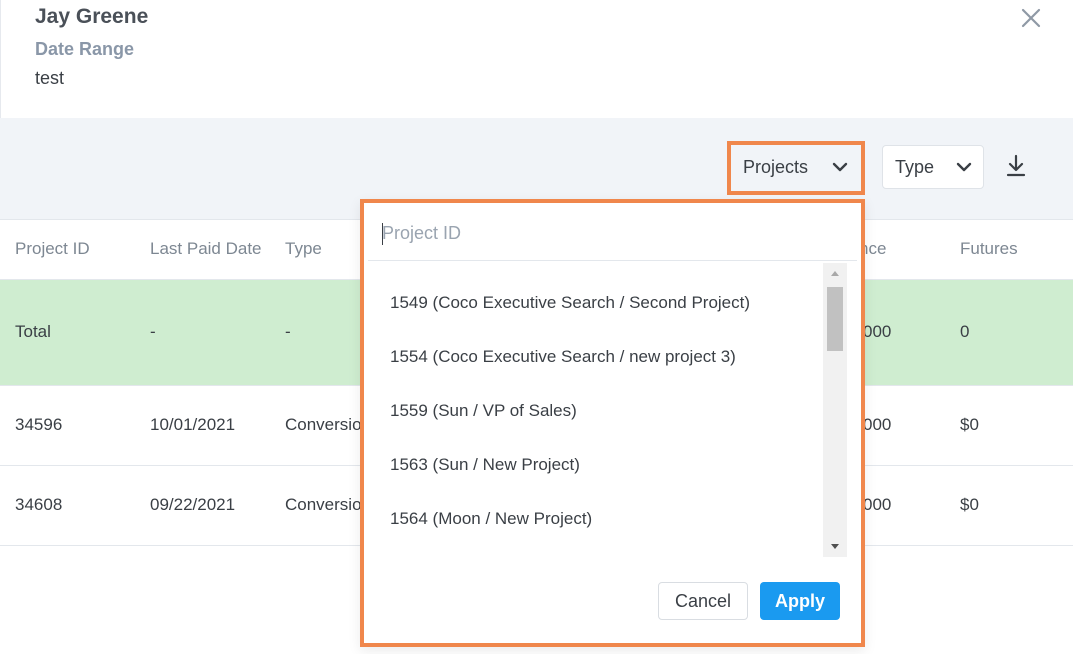 This screenshot has height=654, width=1073. What do you see at coordinates (50, 78) in the screenshot?
I see `date-range-value: test` at bounding box center [50, 78].